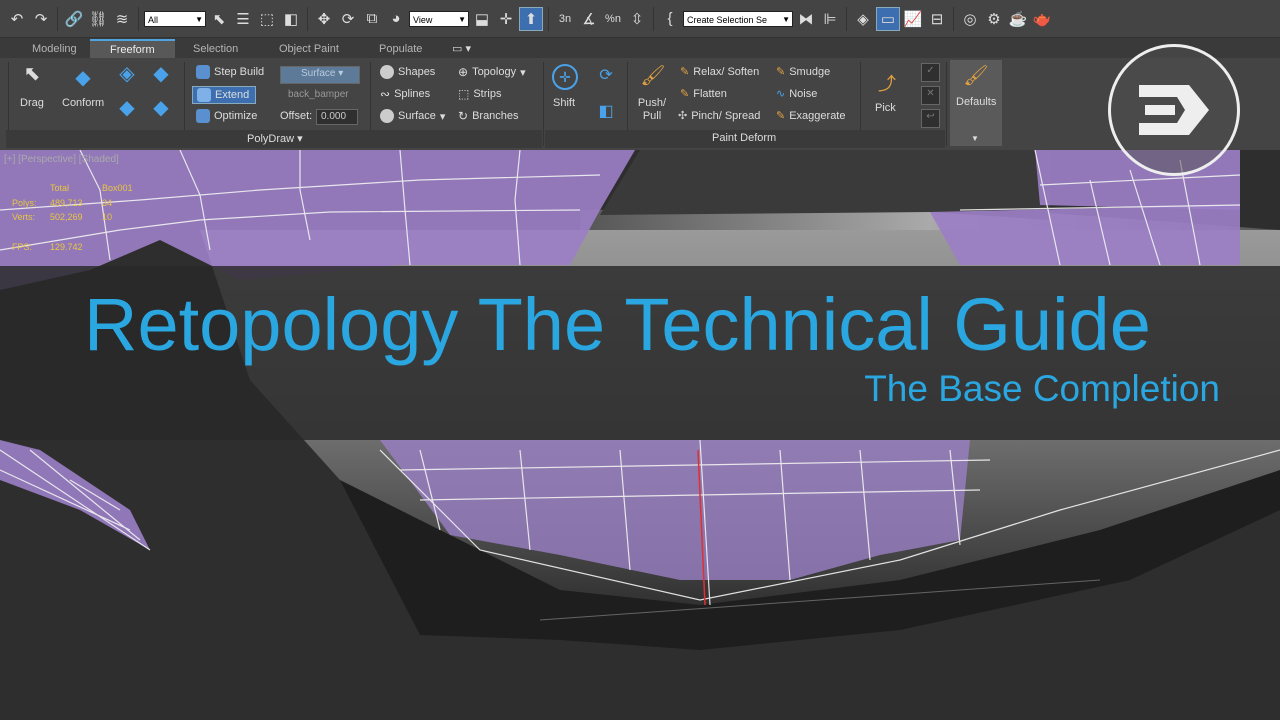 The width and height of the screenshot is (1280, 720). Describe the element at coordinates (291, 19) in the screenshot. I see `window-crossing-icon: ◧` at that location.